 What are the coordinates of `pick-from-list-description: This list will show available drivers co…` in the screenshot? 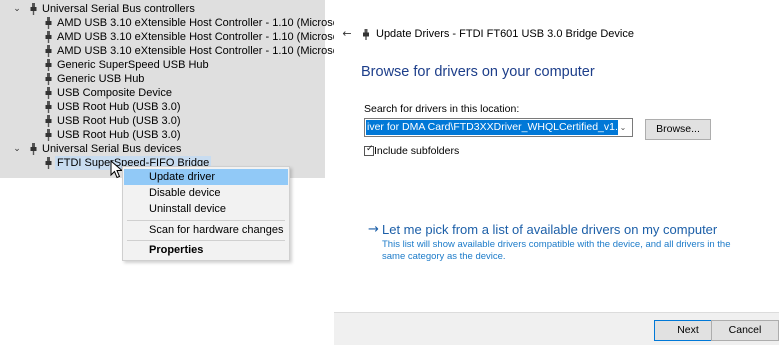 It's located at (556, 250).